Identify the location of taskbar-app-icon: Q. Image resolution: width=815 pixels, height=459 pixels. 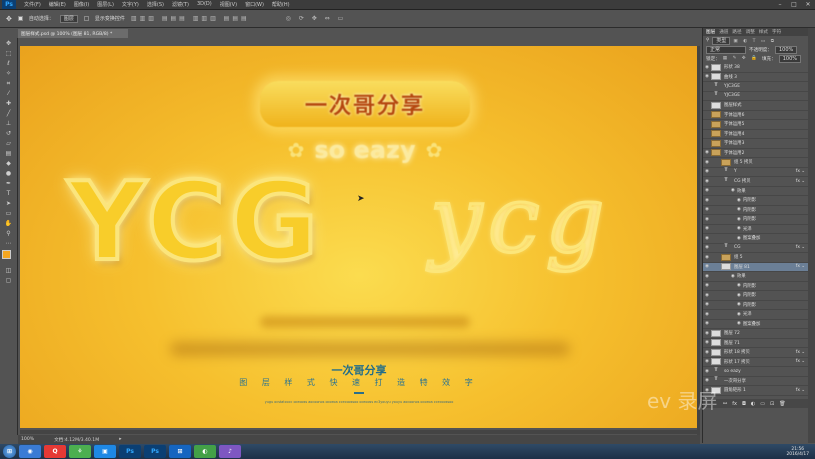
(55, 451).